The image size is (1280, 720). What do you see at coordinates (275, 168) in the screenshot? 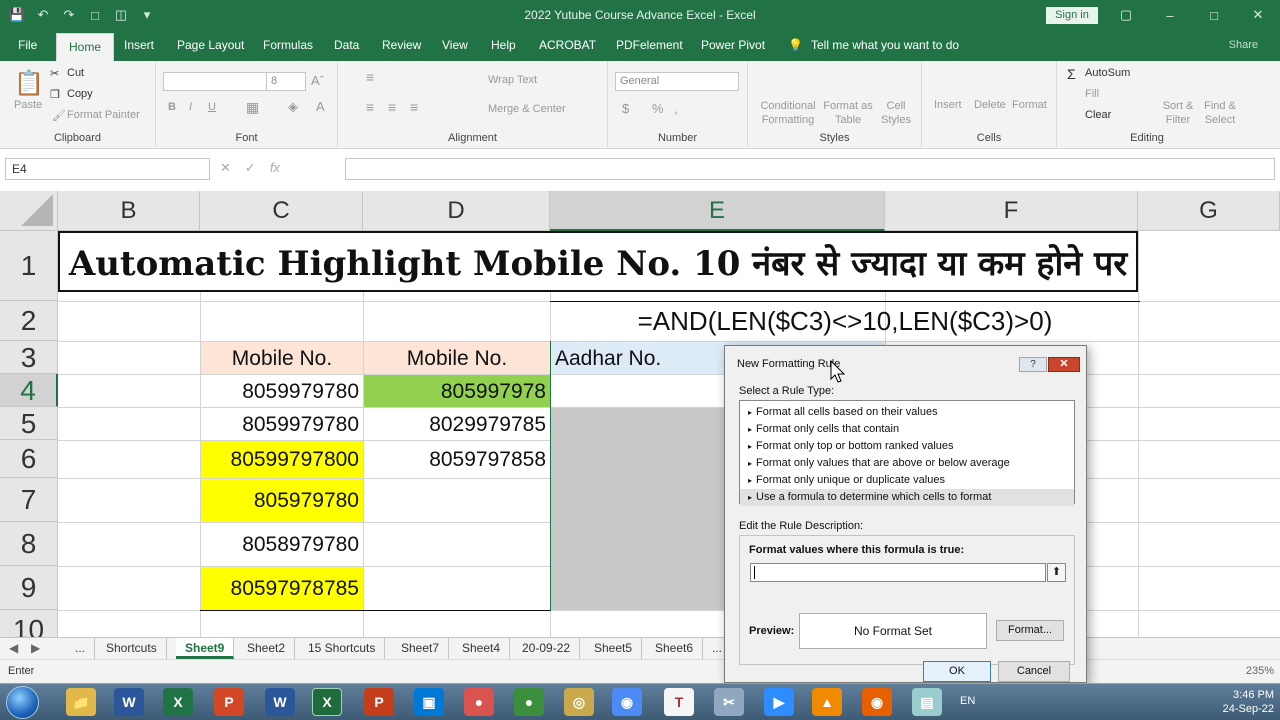
I see `insert-function-icon: fx` at bounding box center [275, 168].